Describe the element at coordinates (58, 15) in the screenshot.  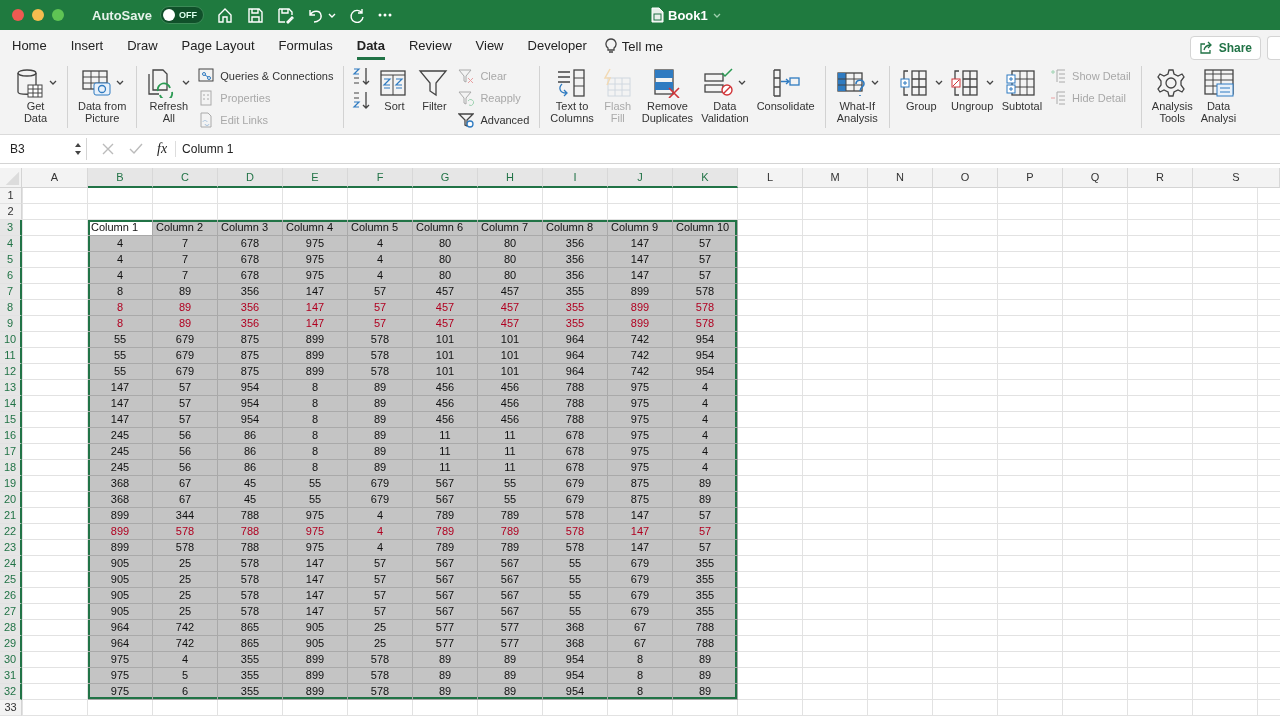
I see `zoom-button` at that location.